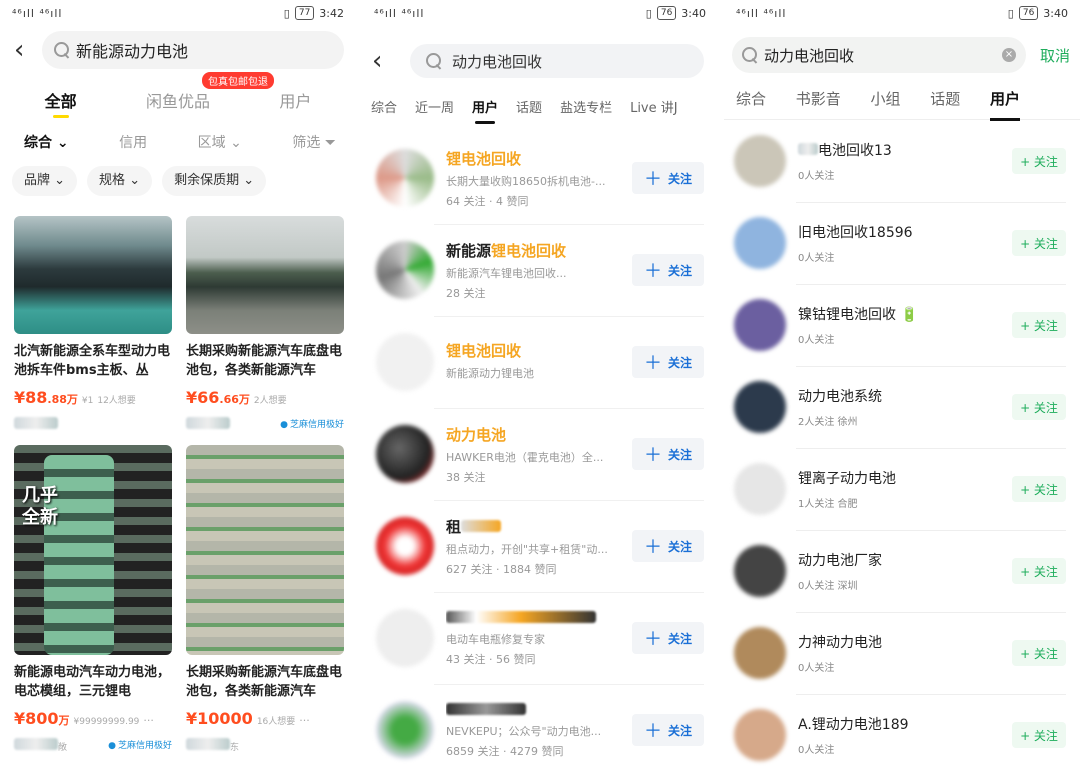 The width and height of the screenshot is (1080, 780). Describe the element at coordinates (540, 362) in the screenshot. I see `user-row: 锂电池回收 新能源动力锂电池 ＋关注` at that location.